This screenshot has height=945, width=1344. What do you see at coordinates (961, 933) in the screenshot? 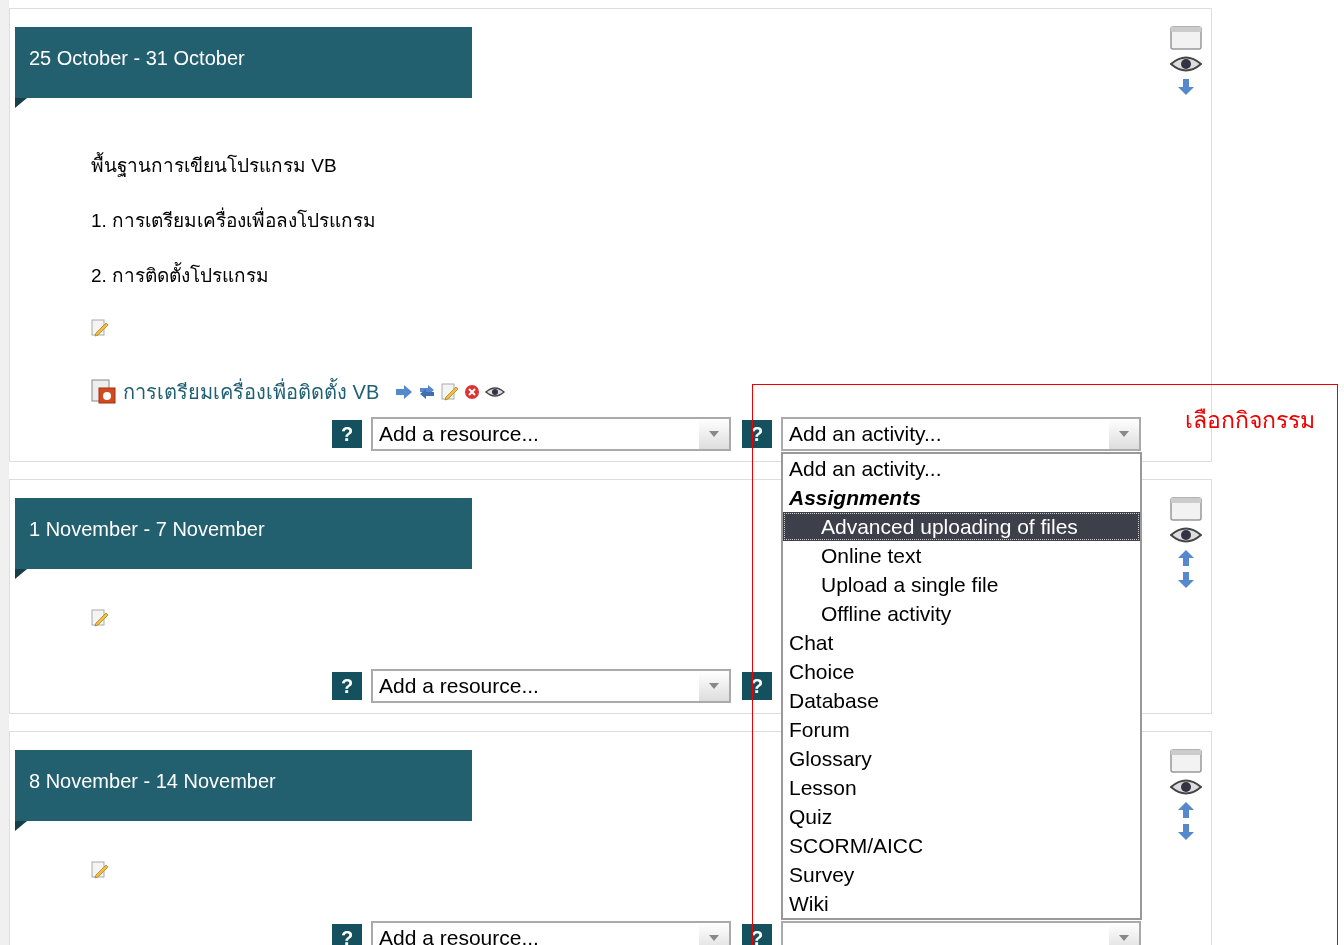
I see `activity-select` at bounding box center [961, 933].